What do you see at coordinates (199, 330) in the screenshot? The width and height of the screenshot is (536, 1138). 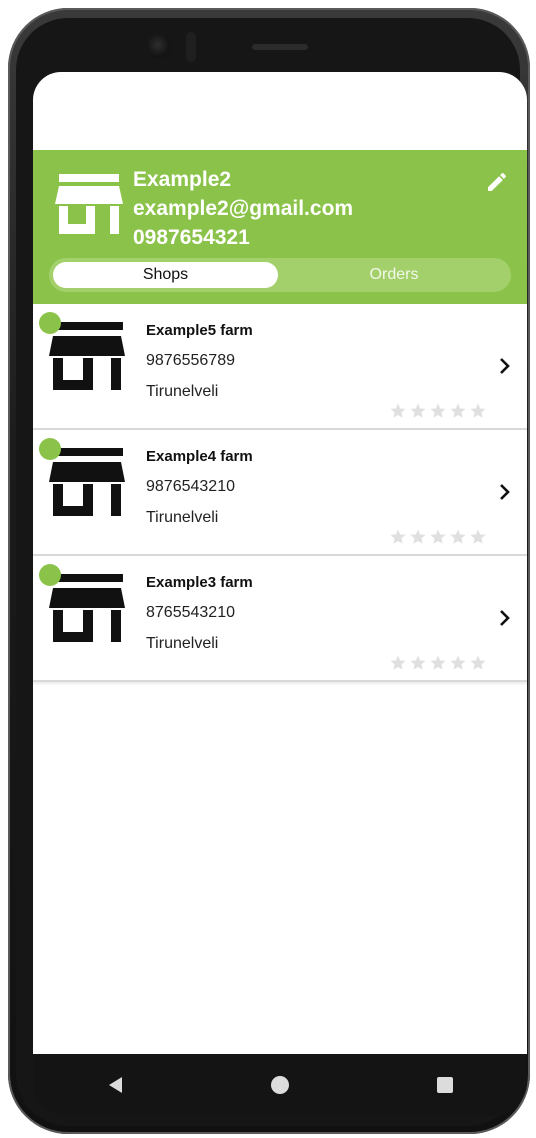 I see `shop-name: Example5 farm` at bounding box center [199, 330].